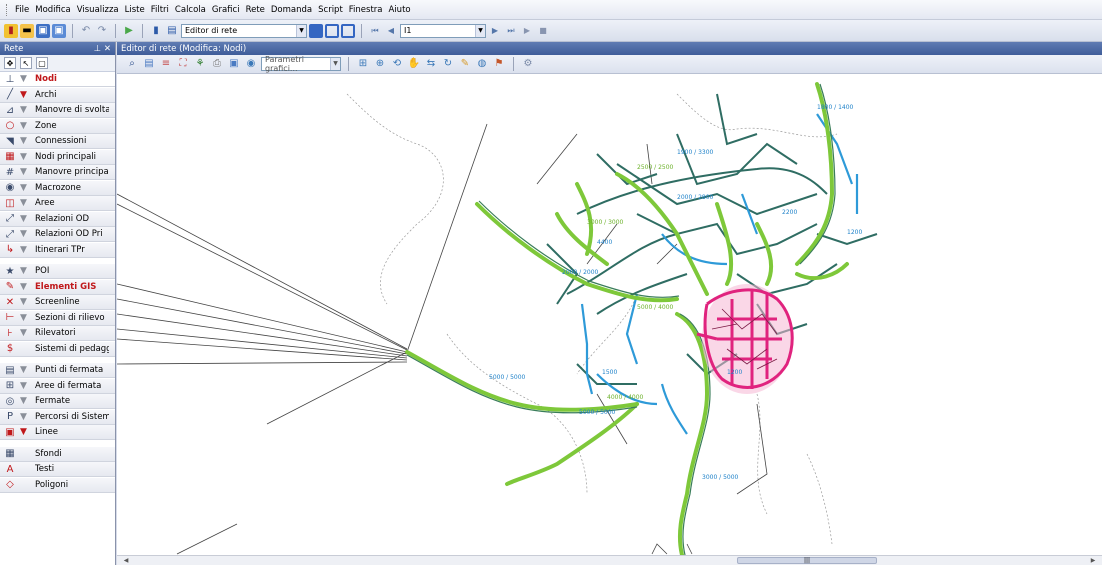  I want to click on menu-aiuto: Aiuto, so click(400, 10).